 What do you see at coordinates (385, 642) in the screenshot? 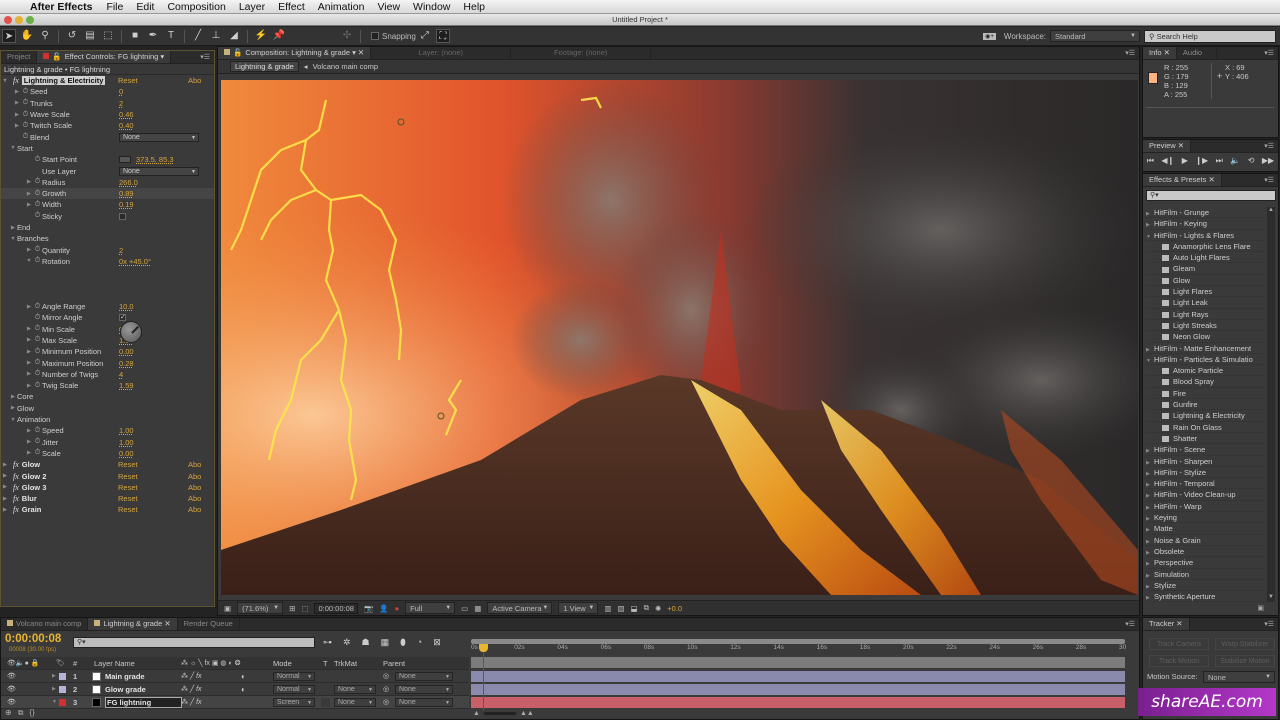
I see `frame-blending-icon: ▦` at bounding box center [385, 642].